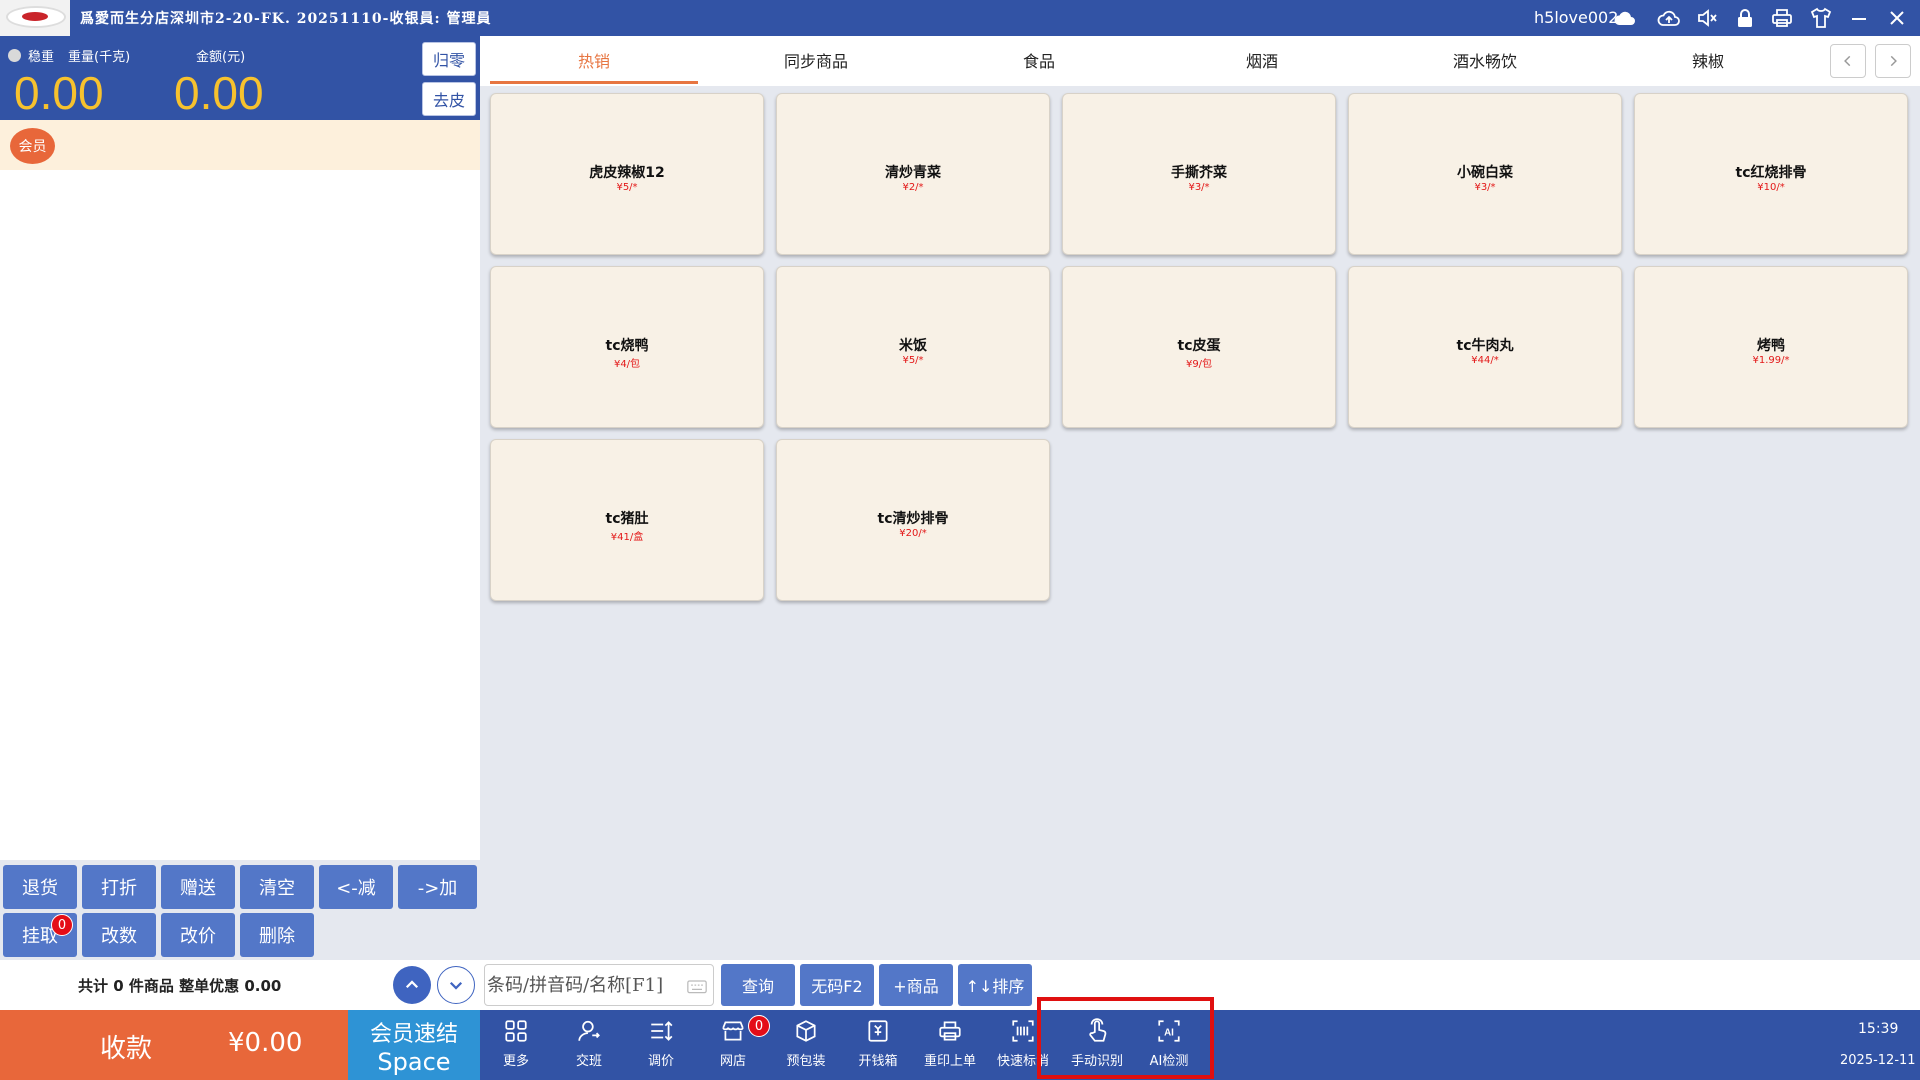 This screenshot has height=1080, width=1920. Describe the element at coordinates (1821, 18) in the screenshot. I see `shirt-icon` at that location.